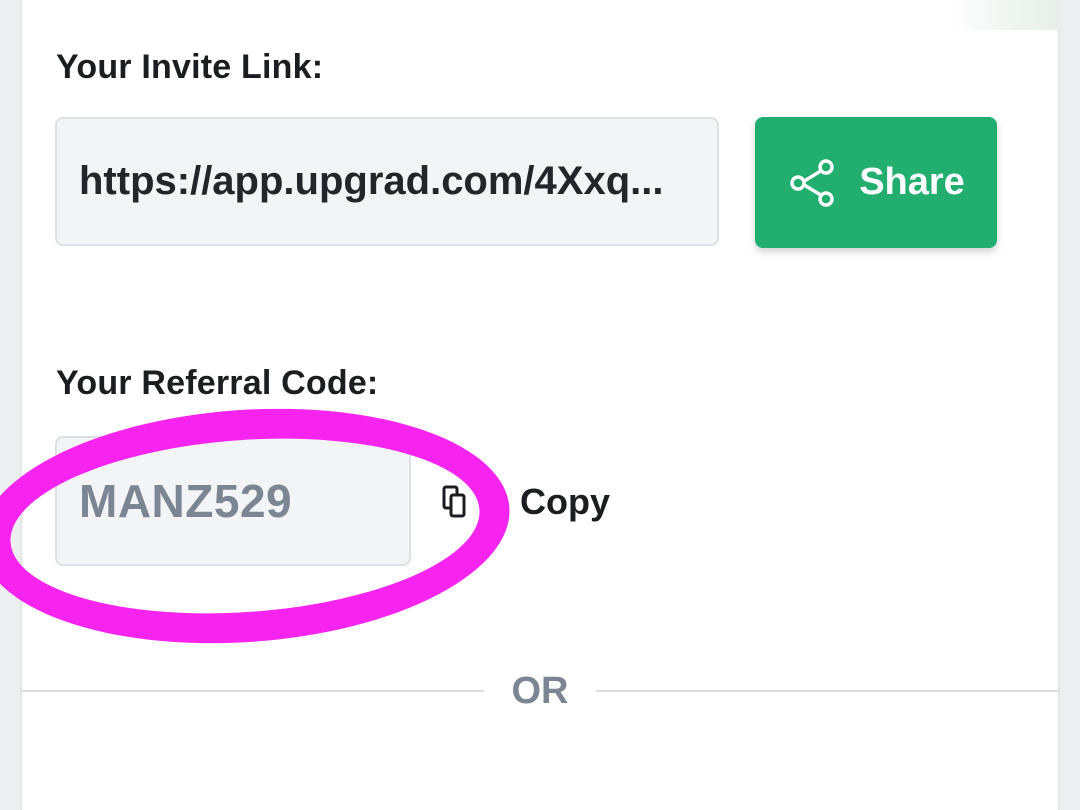 This screenshot has height=810, width=1080. Describe the element at coordinates (217, 383) in the screenshot. I see `referral-code-label: Your Referral Code:` at that location.